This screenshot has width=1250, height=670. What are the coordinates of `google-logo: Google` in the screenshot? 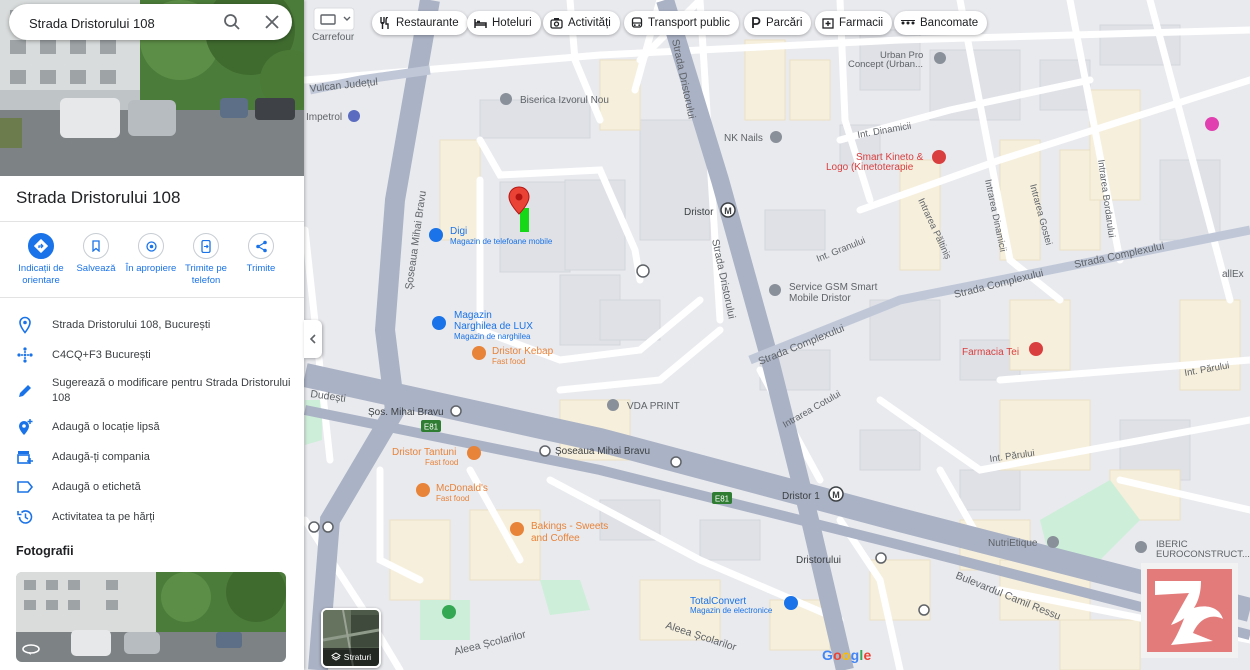 It's located at (847, 655).